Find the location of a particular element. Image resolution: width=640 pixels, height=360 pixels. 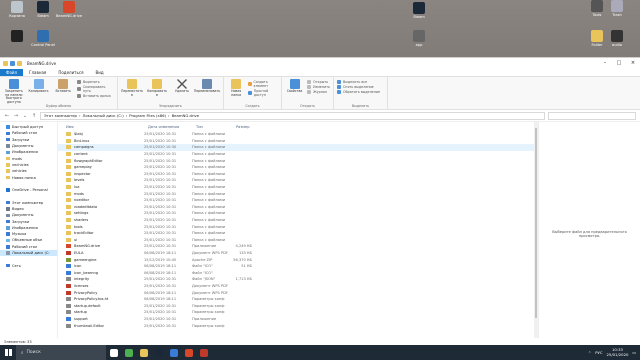

file-row: ui 25/01/2020 10:31 Папка с файлами is located at coordinates (298, 240).